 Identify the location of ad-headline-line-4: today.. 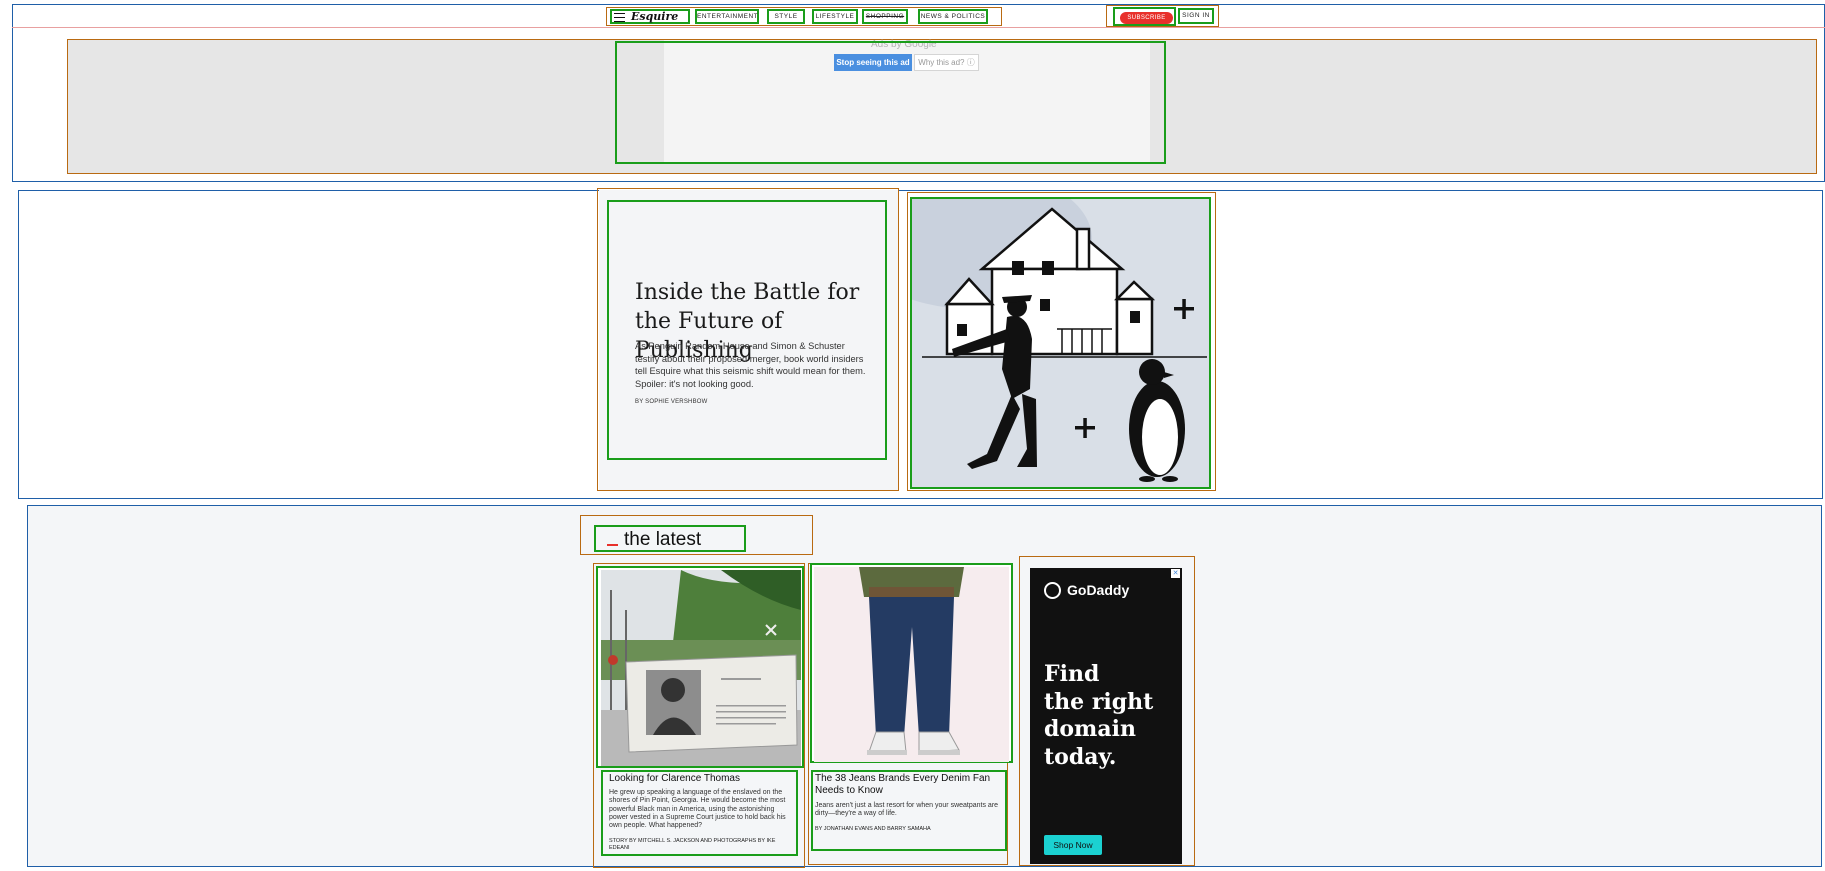
(1080, 756).